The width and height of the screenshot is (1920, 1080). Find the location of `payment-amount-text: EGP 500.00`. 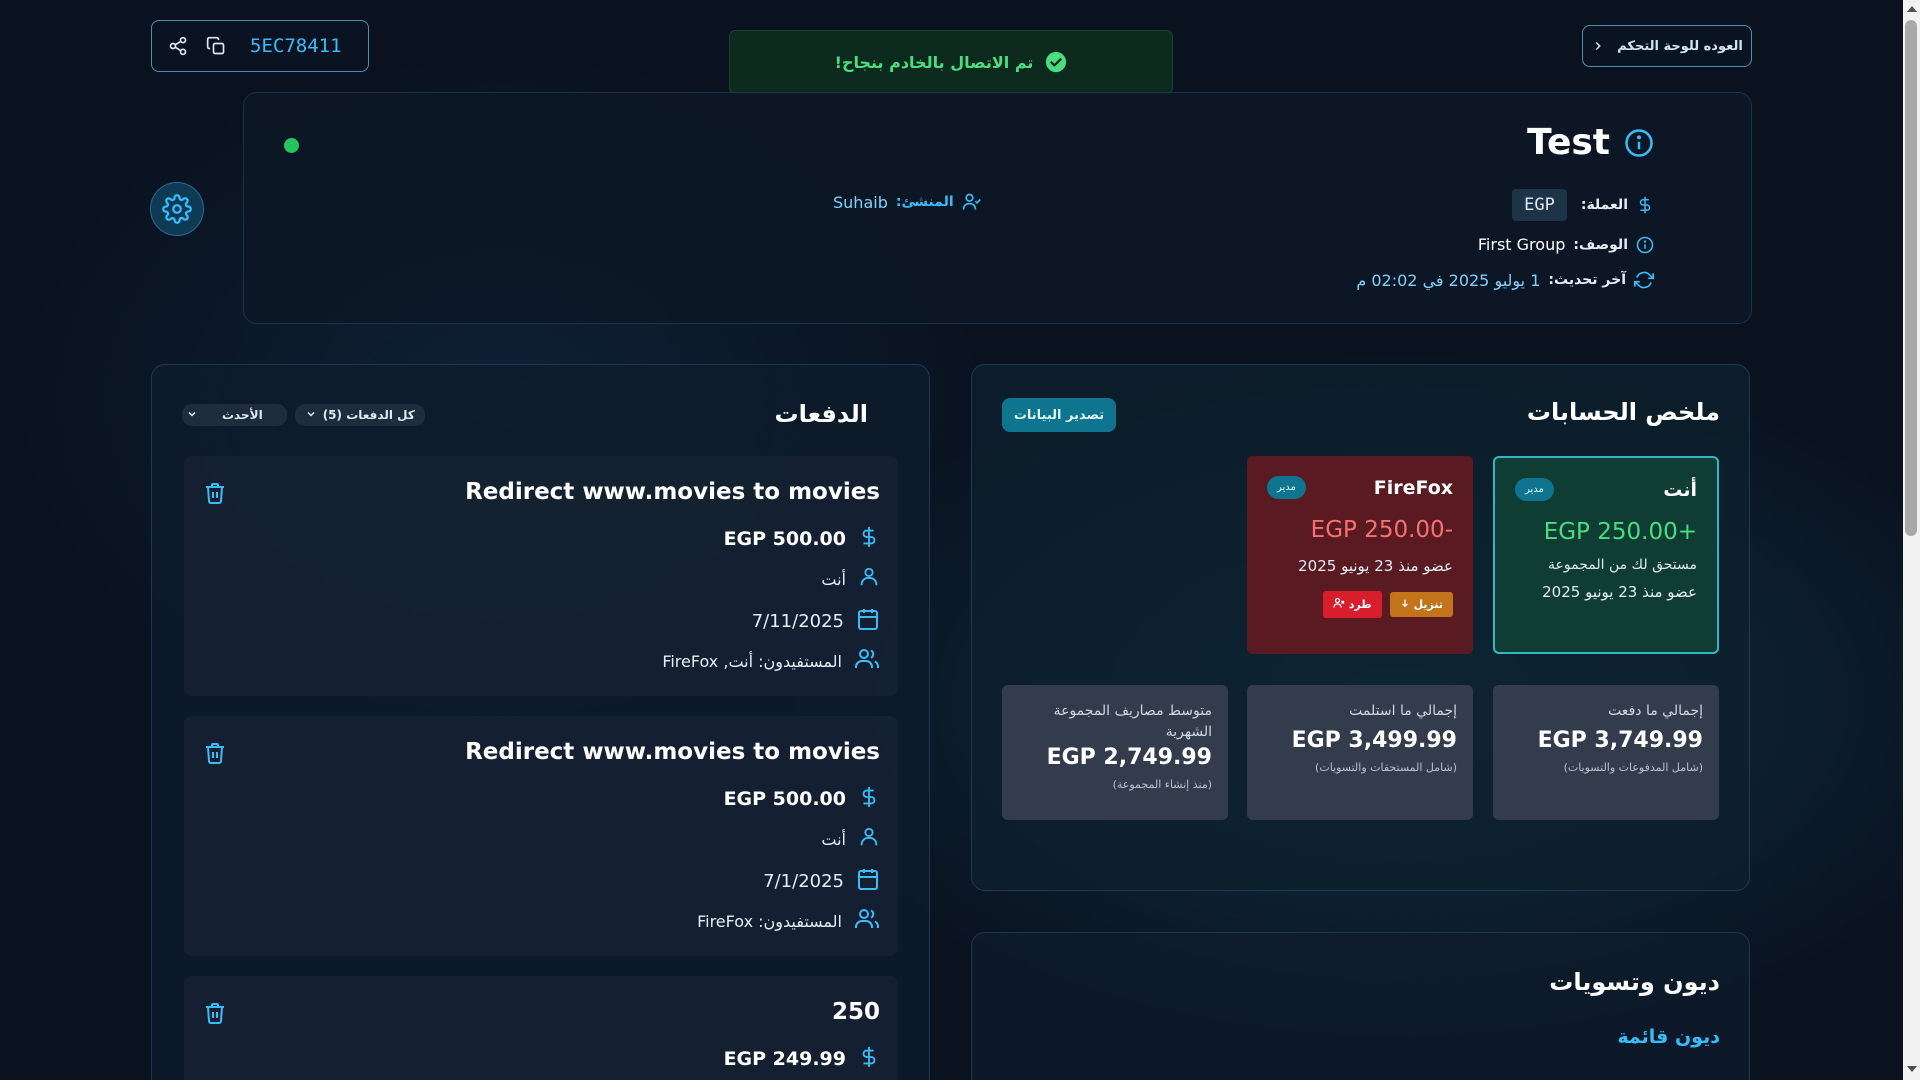

payment-amount-text: EGP 500.00 is located at coordinates (784, 539).